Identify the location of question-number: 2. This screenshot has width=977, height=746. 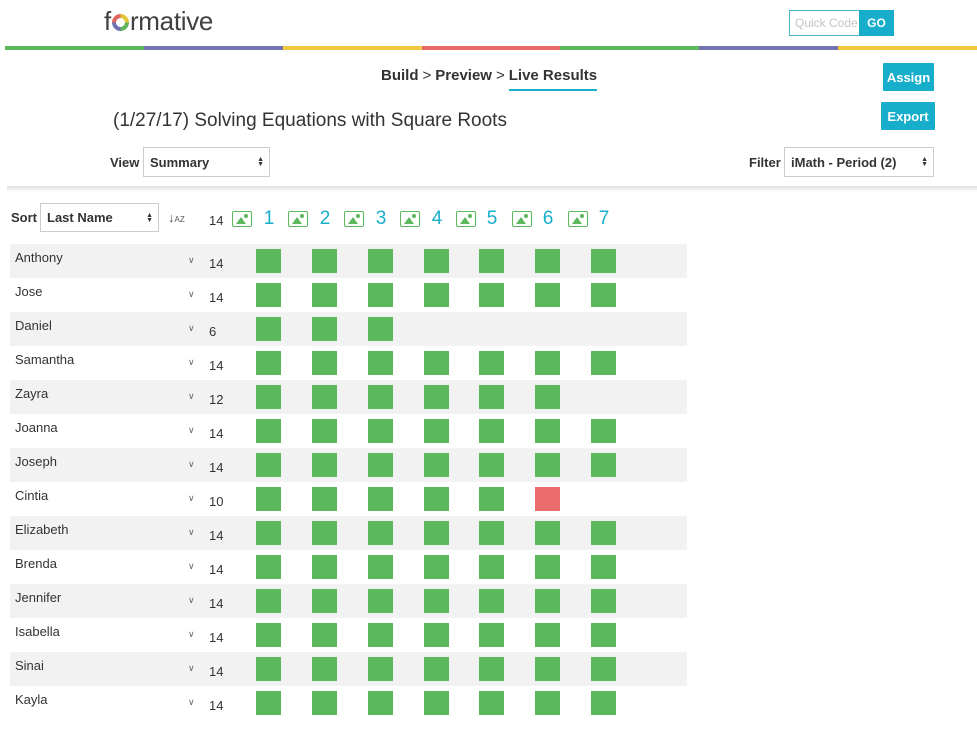
(325, 219).